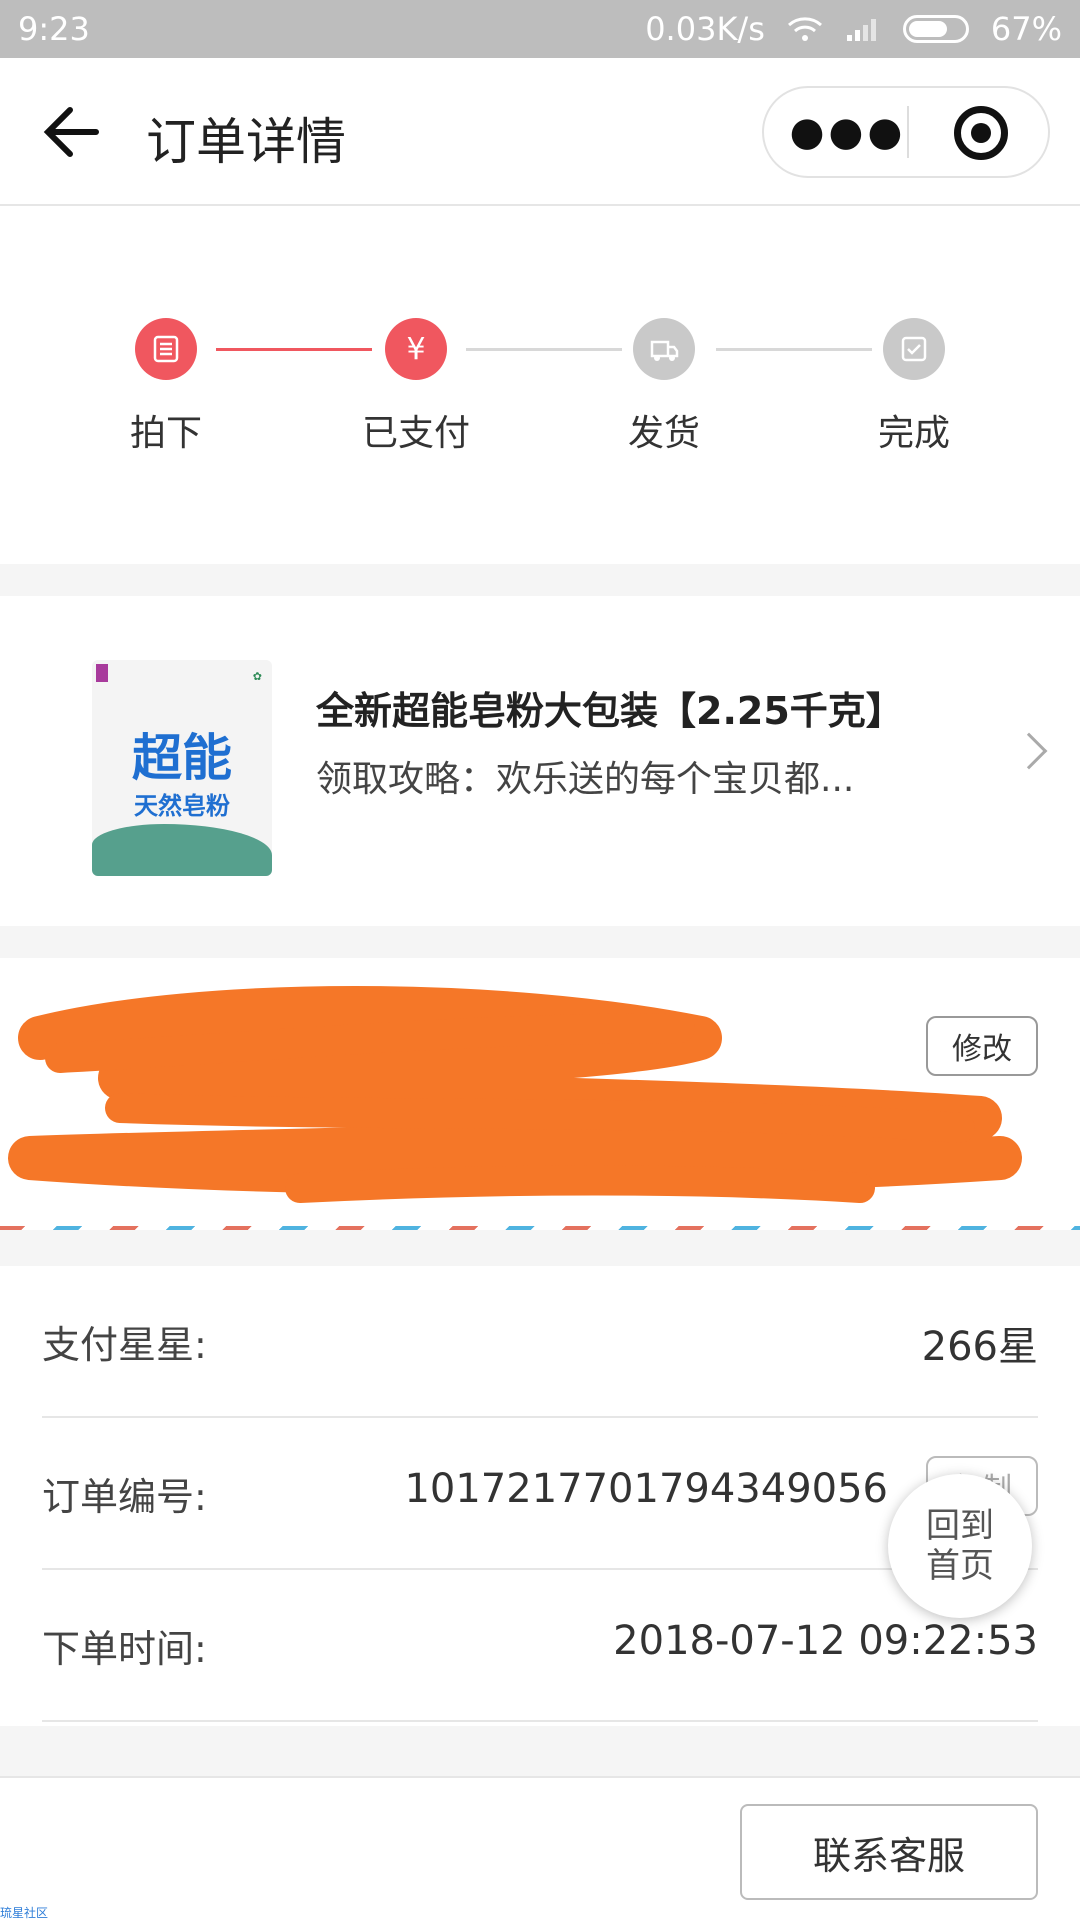  Describe the element at coordinates (1029, 751) in the screenshot. I see `chevron-right-icon` at that location.